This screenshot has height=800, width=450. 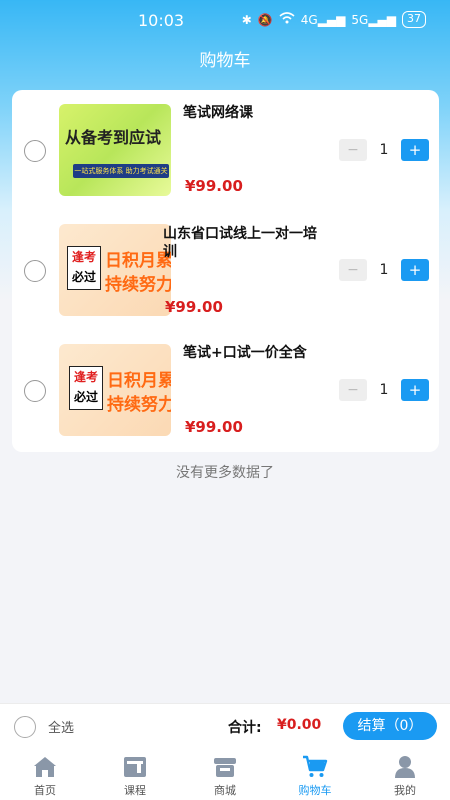 What do you see at coordinates (135, 767) in the screenshot?
I see `course-icon` at bounding box center [135, 767].